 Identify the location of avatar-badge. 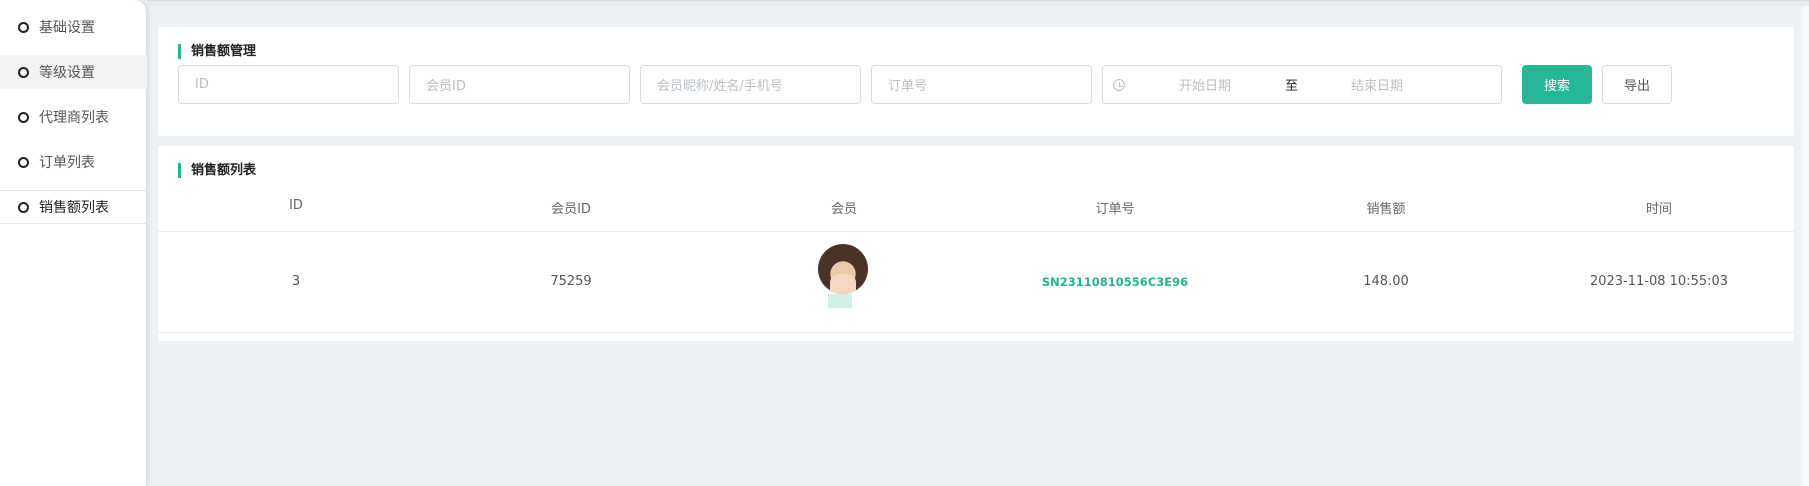
(840, 301).